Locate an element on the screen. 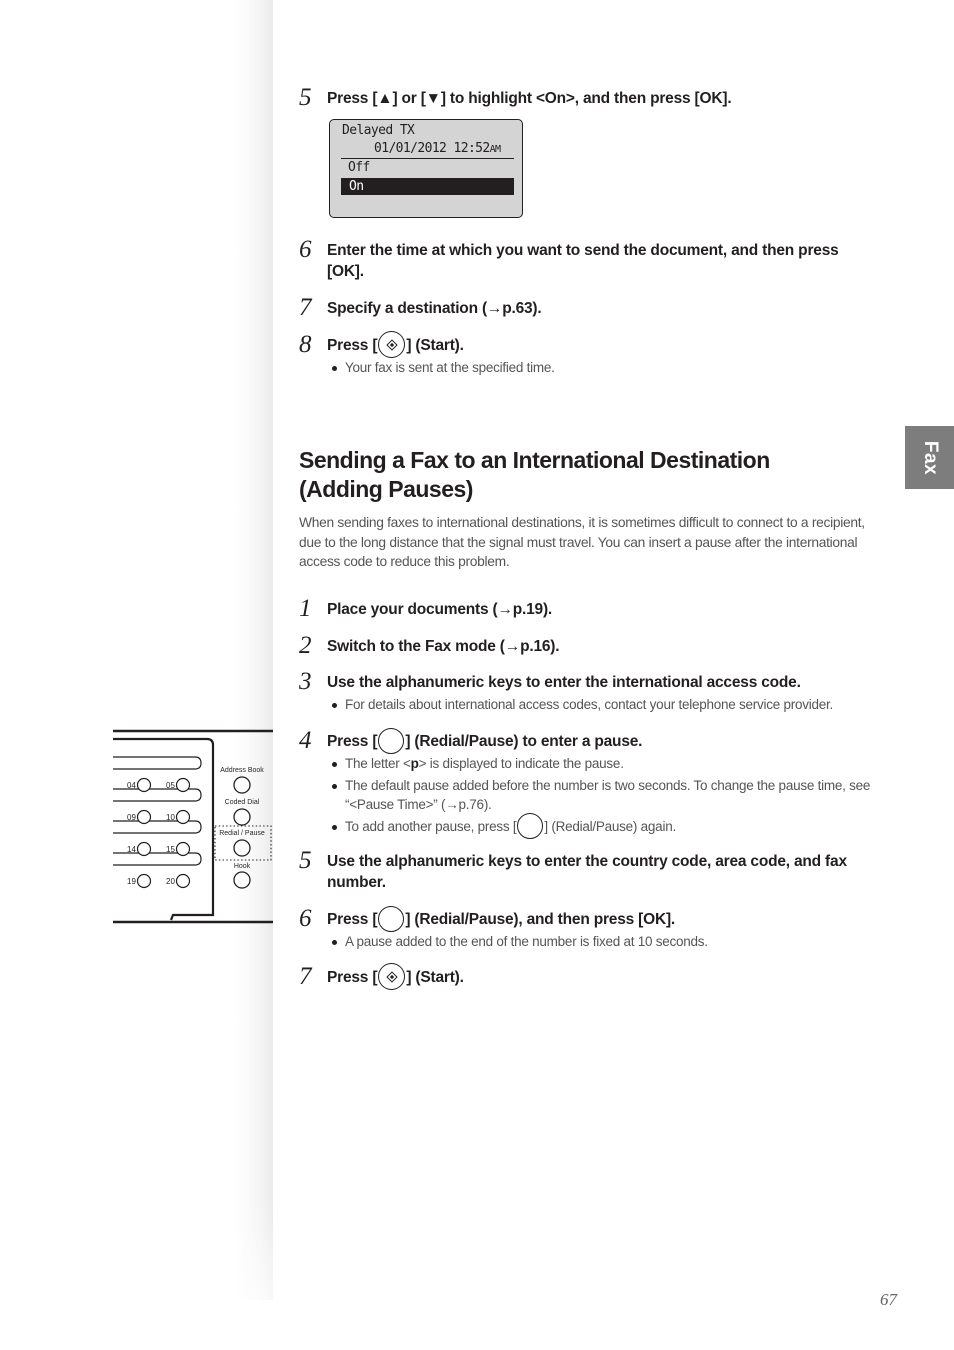 This screenshot has width=954, height=1350. step-number: 8 is located at coordinates (305, 344).